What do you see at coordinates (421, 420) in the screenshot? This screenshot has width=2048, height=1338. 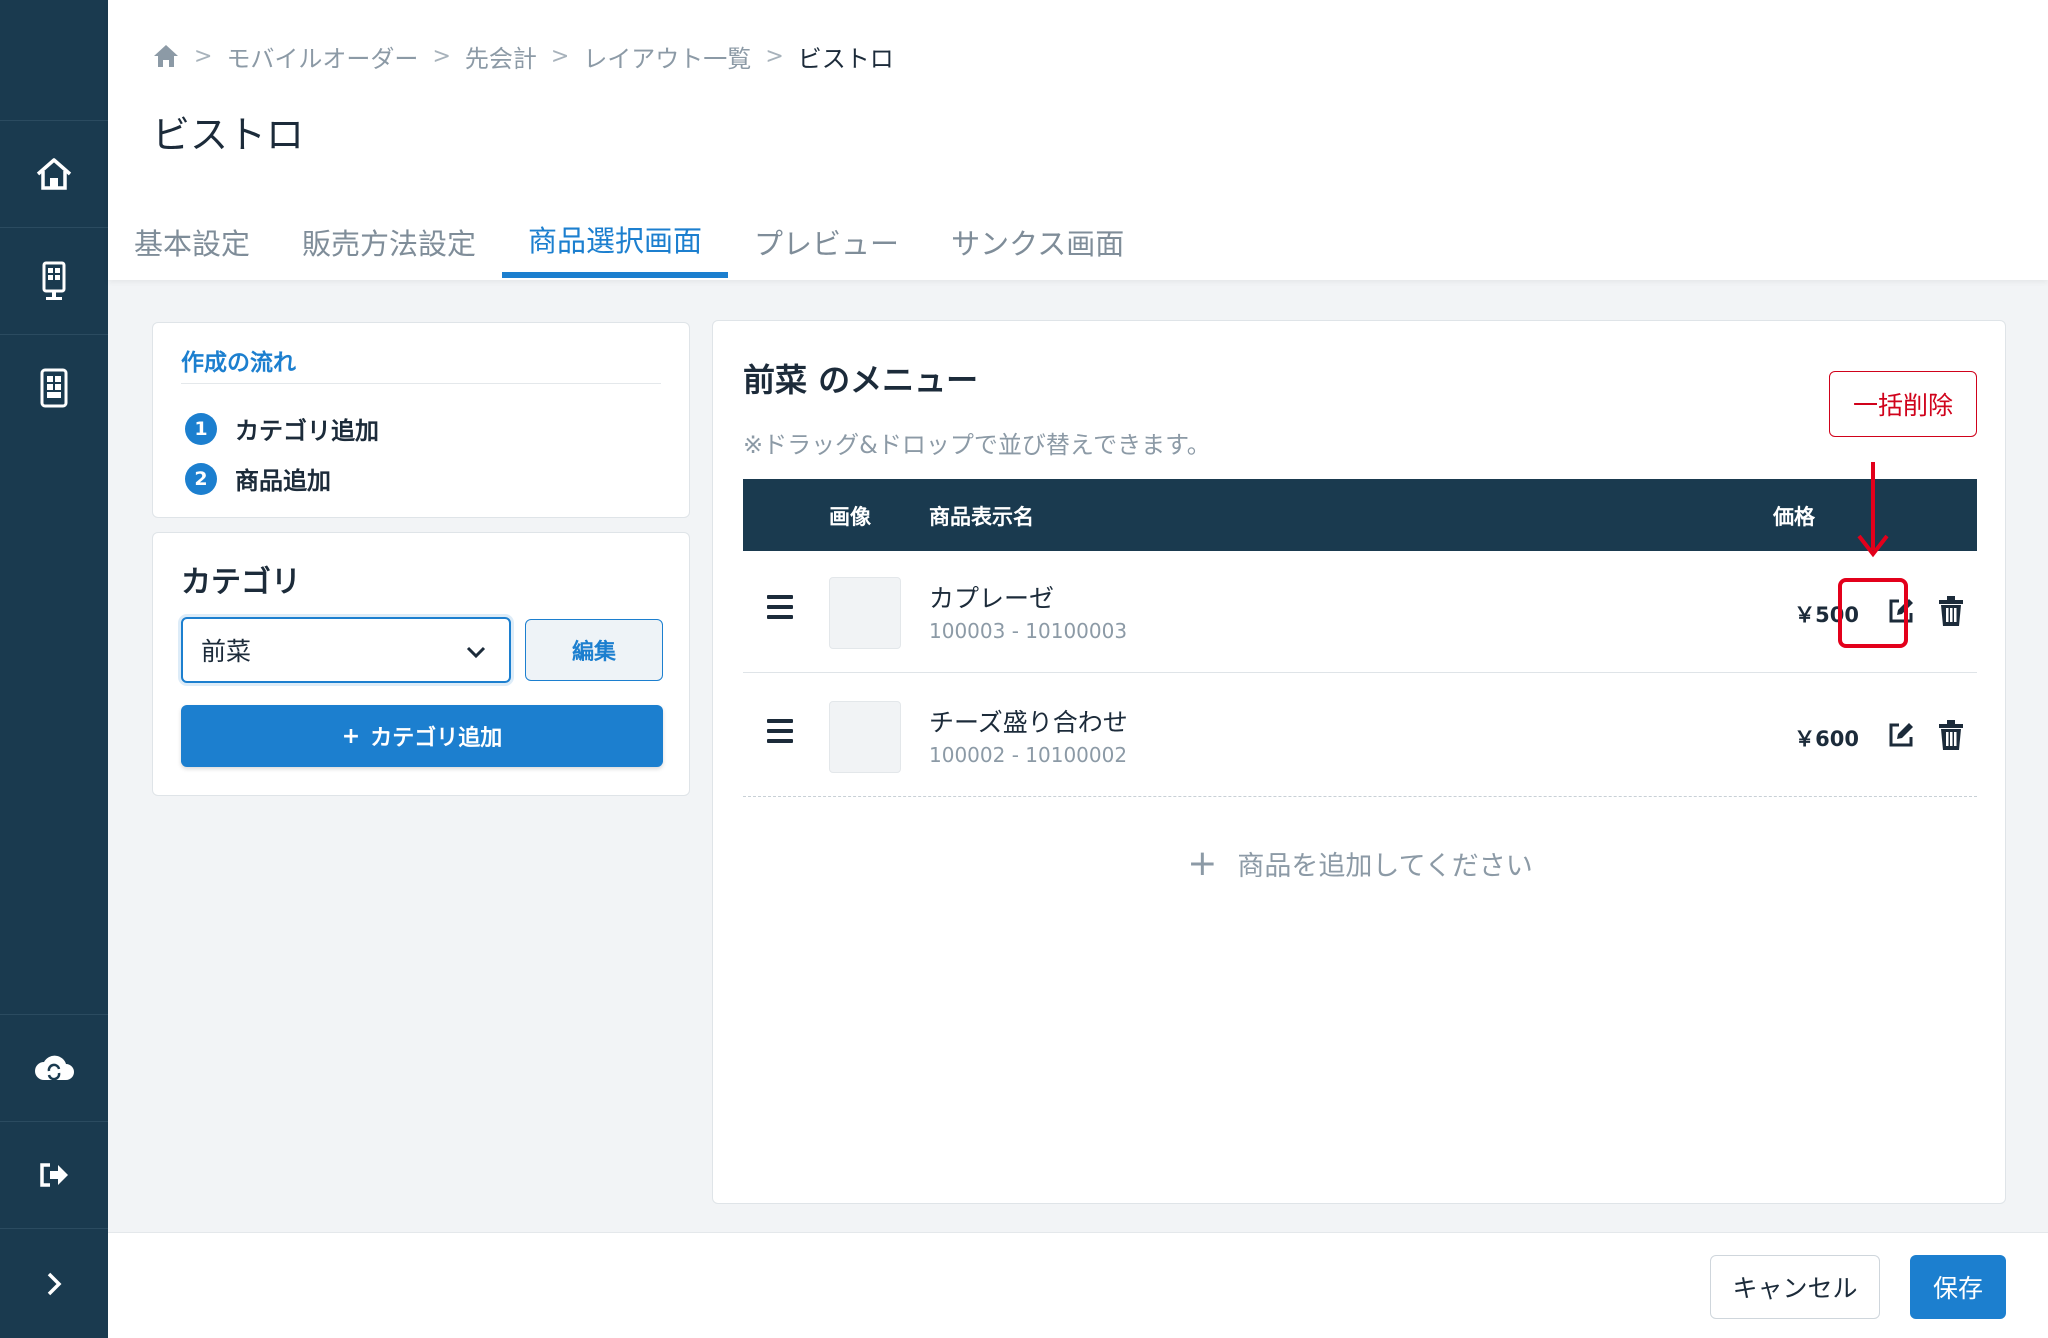 I see `creation-flow-card: 作成の流れ 1 カテゴリ追加 2 商品追加` at bounding box center [421, 420].